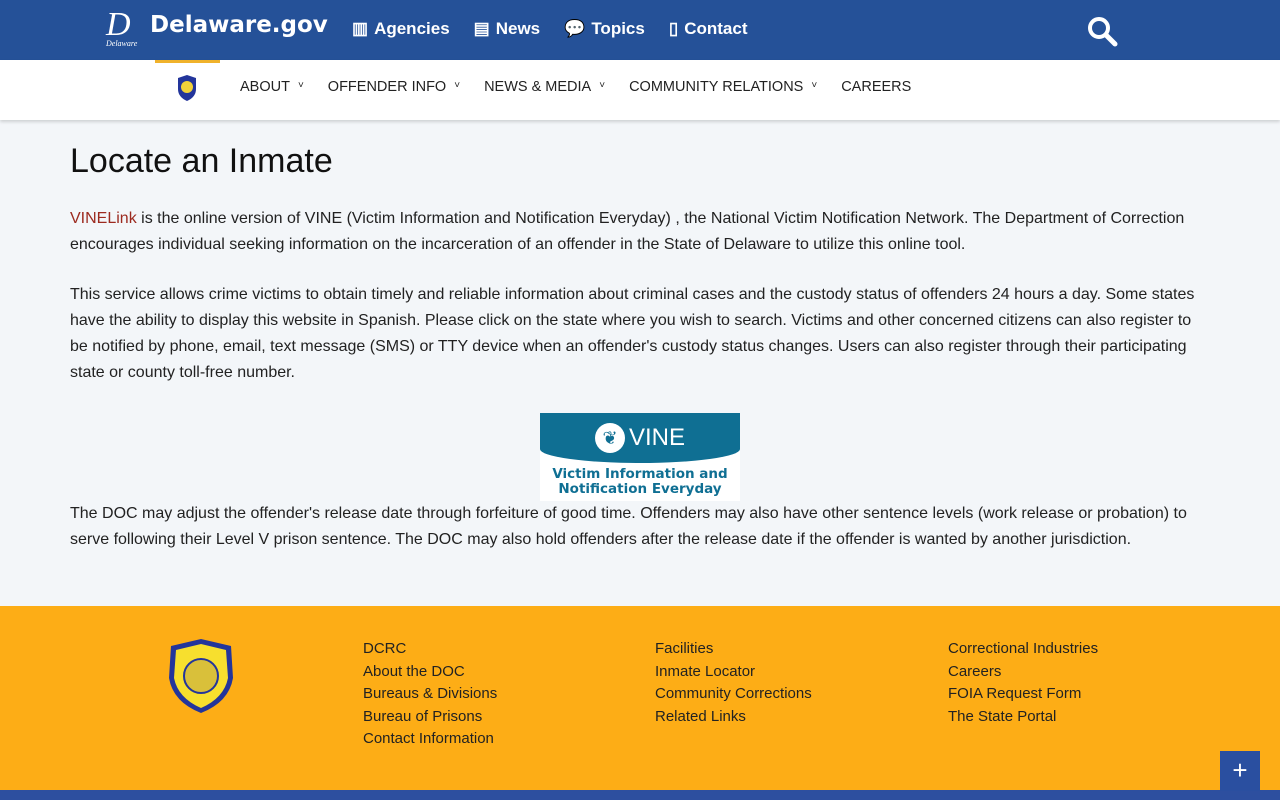  What do you see at coordinates (481, 28) in the screenshot?
I see `newspaper-icon: ▤` at bounding box center [481, 28].